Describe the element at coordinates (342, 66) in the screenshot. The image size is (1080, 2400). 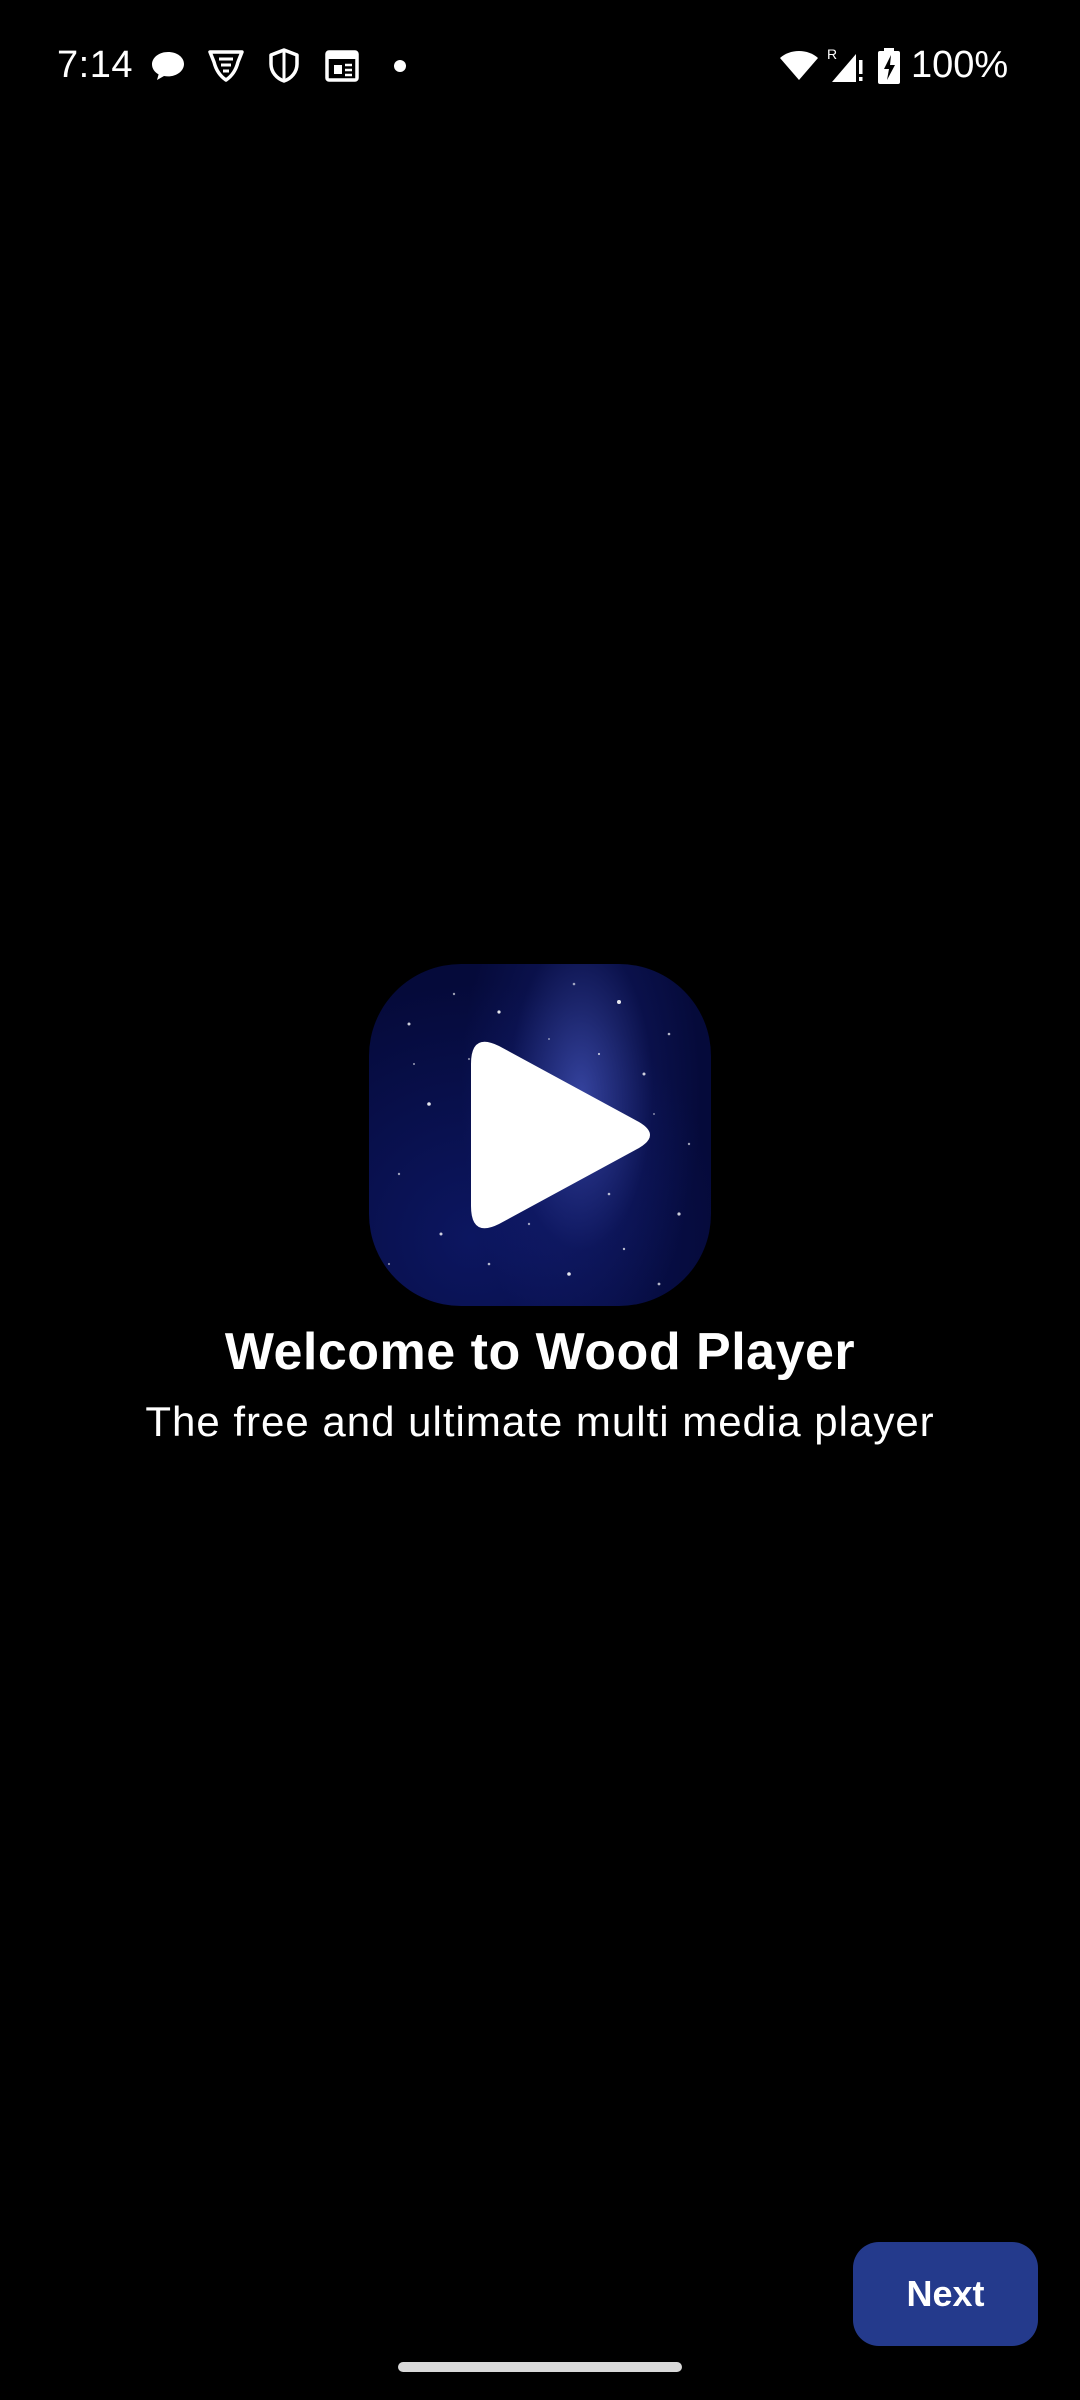
I see `calendar-icon` at that location.